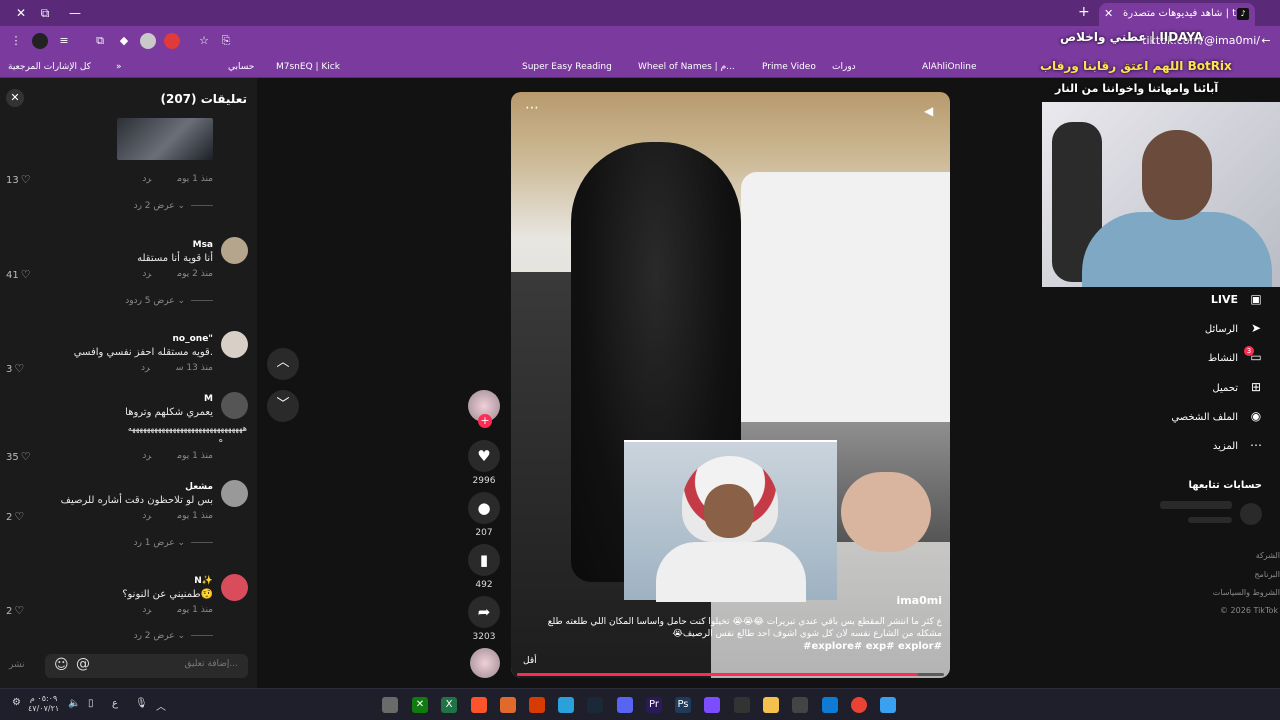 The height and width of the screenshot is (720, 1280). I want to click on new-tab-button: +, so click(1084, 12).